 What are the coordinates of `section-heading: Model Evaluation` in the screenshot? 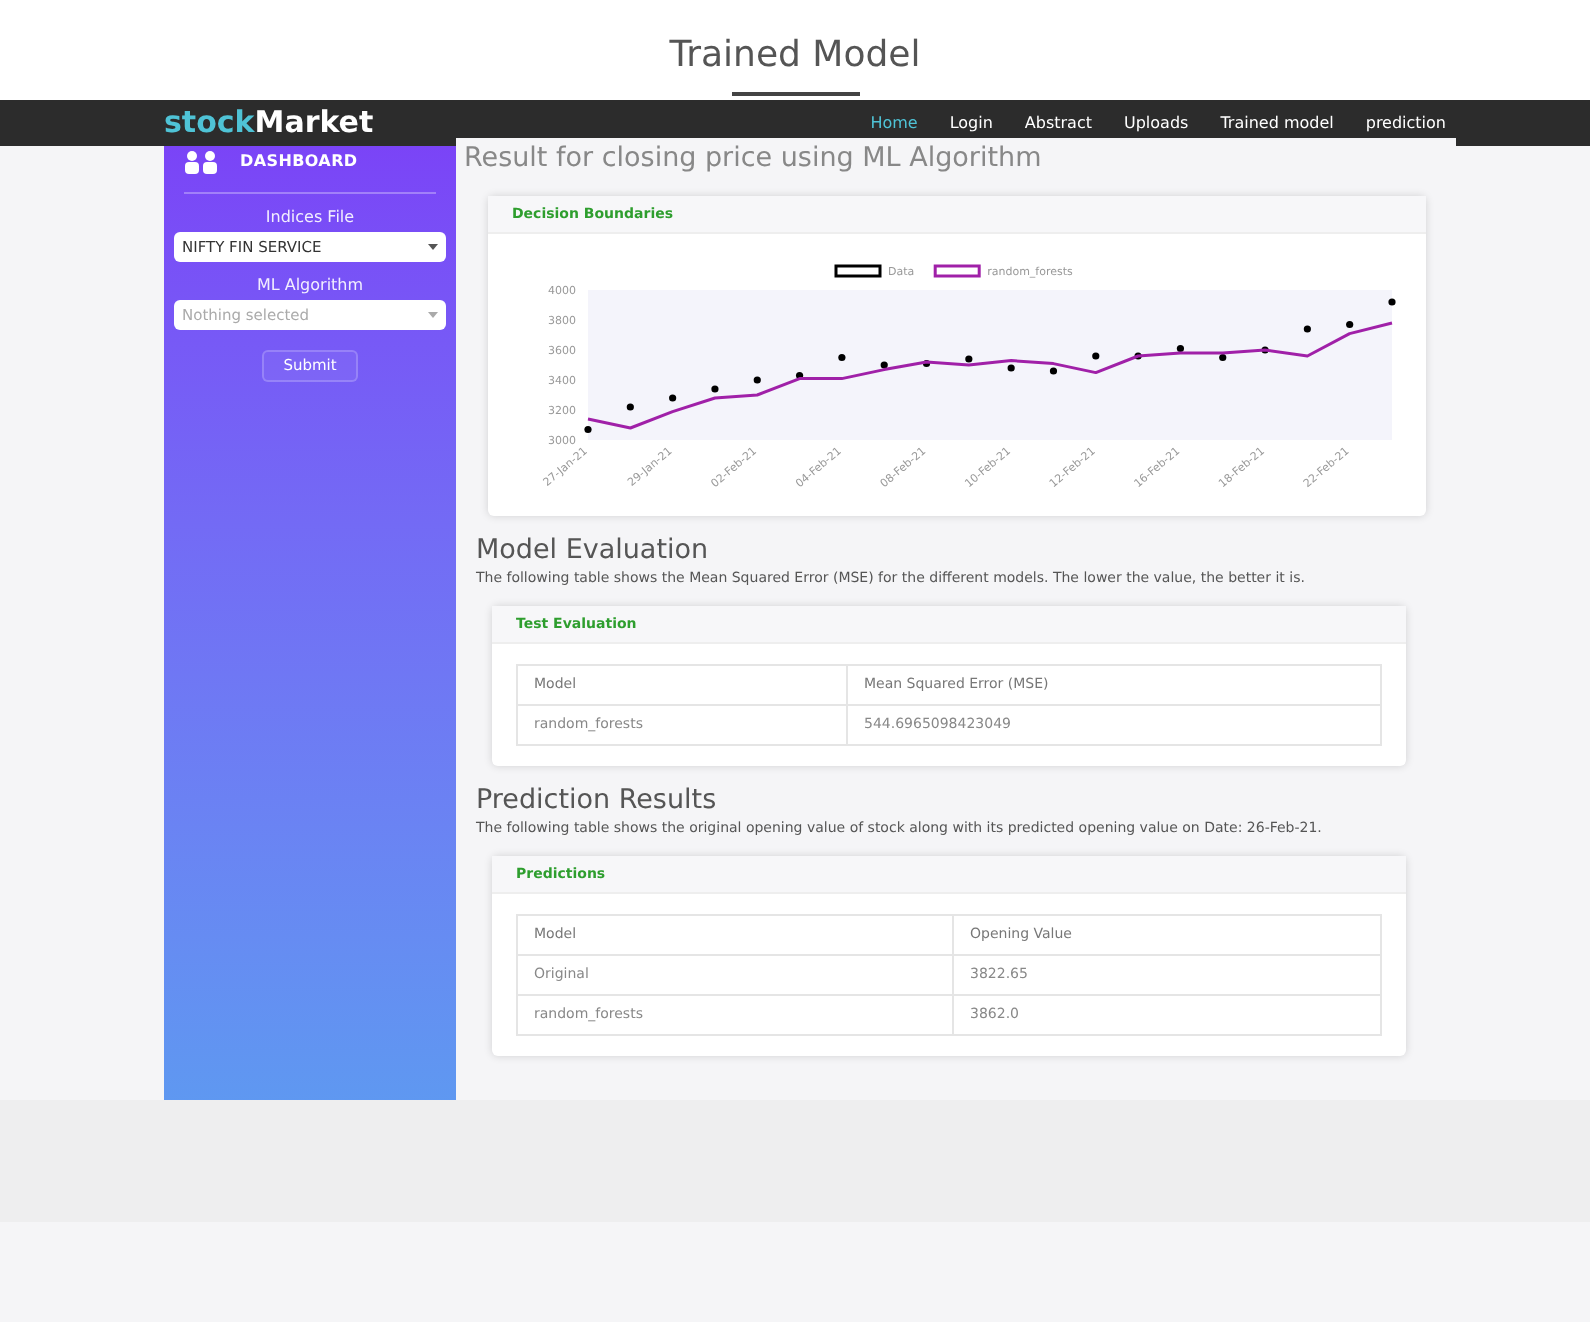 It's located at (593, 550).